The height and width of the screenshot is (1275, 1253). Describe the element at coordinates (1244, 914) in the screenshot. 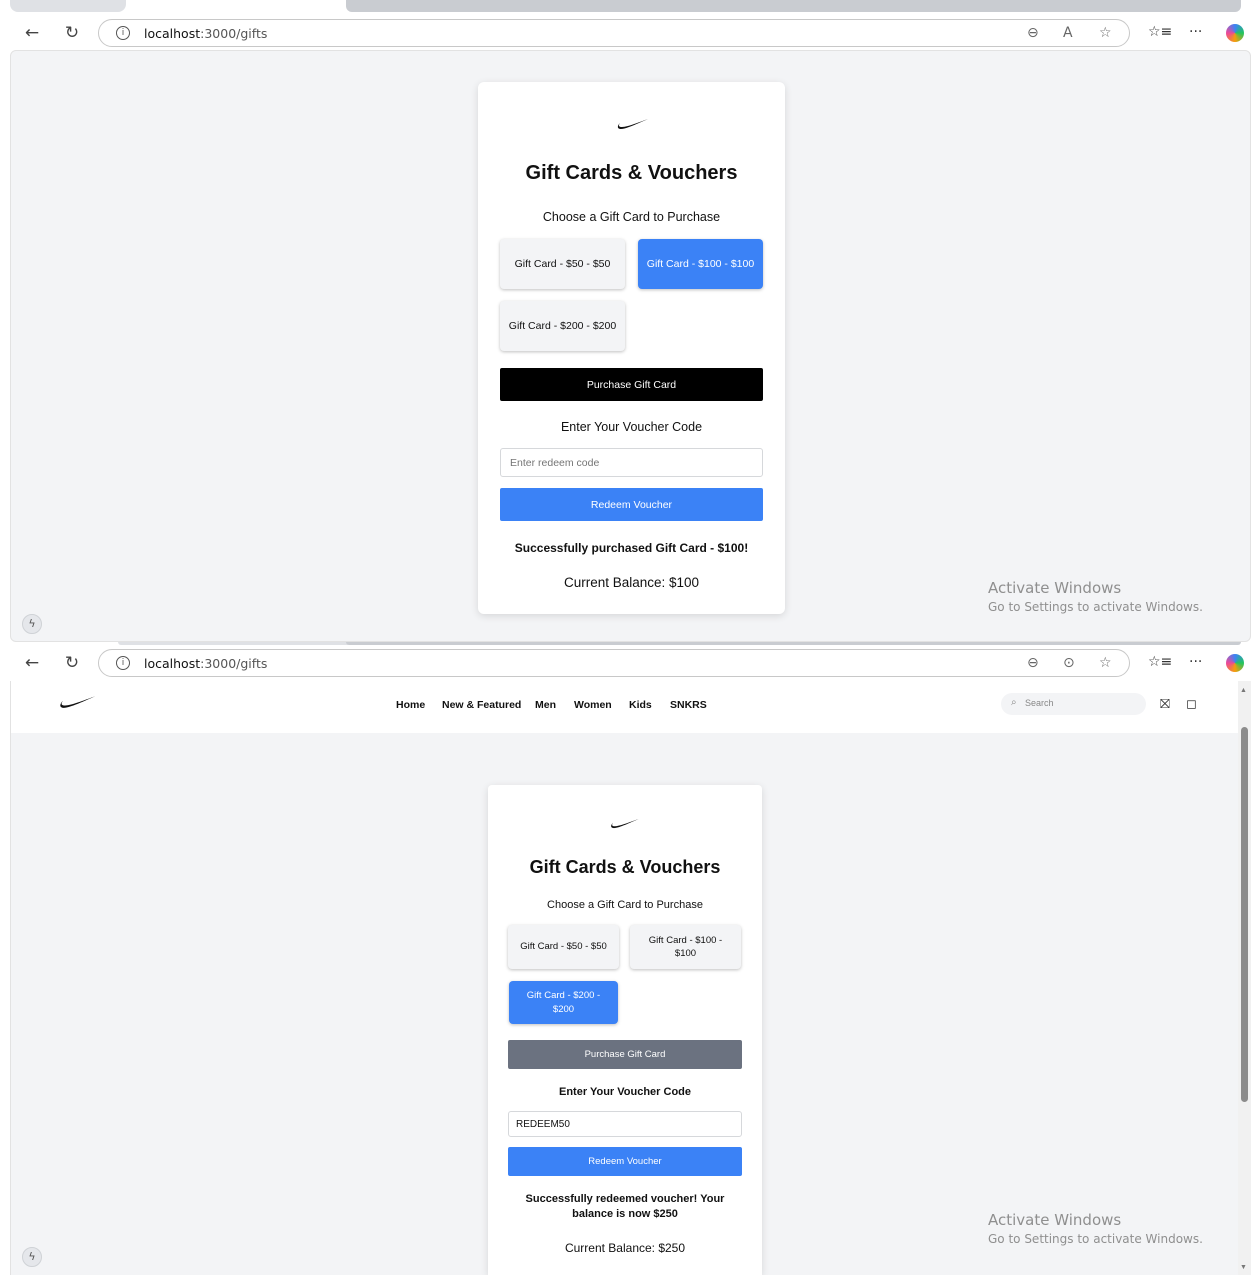

I see `scrollbar-thumb` at that location.